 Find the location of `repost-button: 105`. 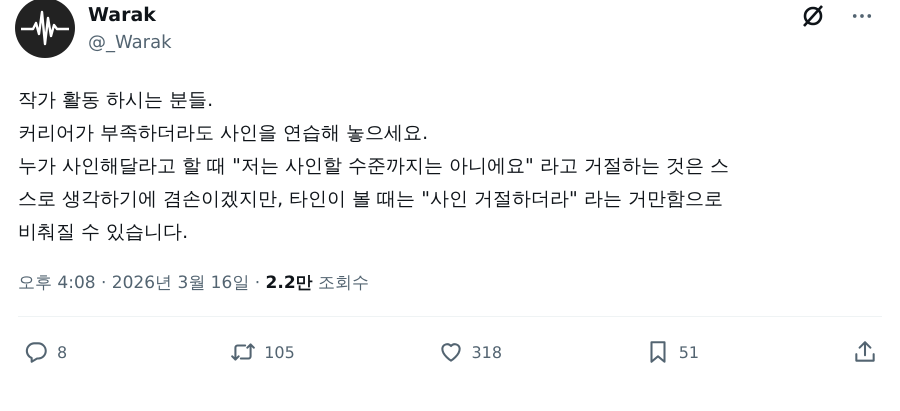

repost-button: 105 is located at coordinates (280, 352).